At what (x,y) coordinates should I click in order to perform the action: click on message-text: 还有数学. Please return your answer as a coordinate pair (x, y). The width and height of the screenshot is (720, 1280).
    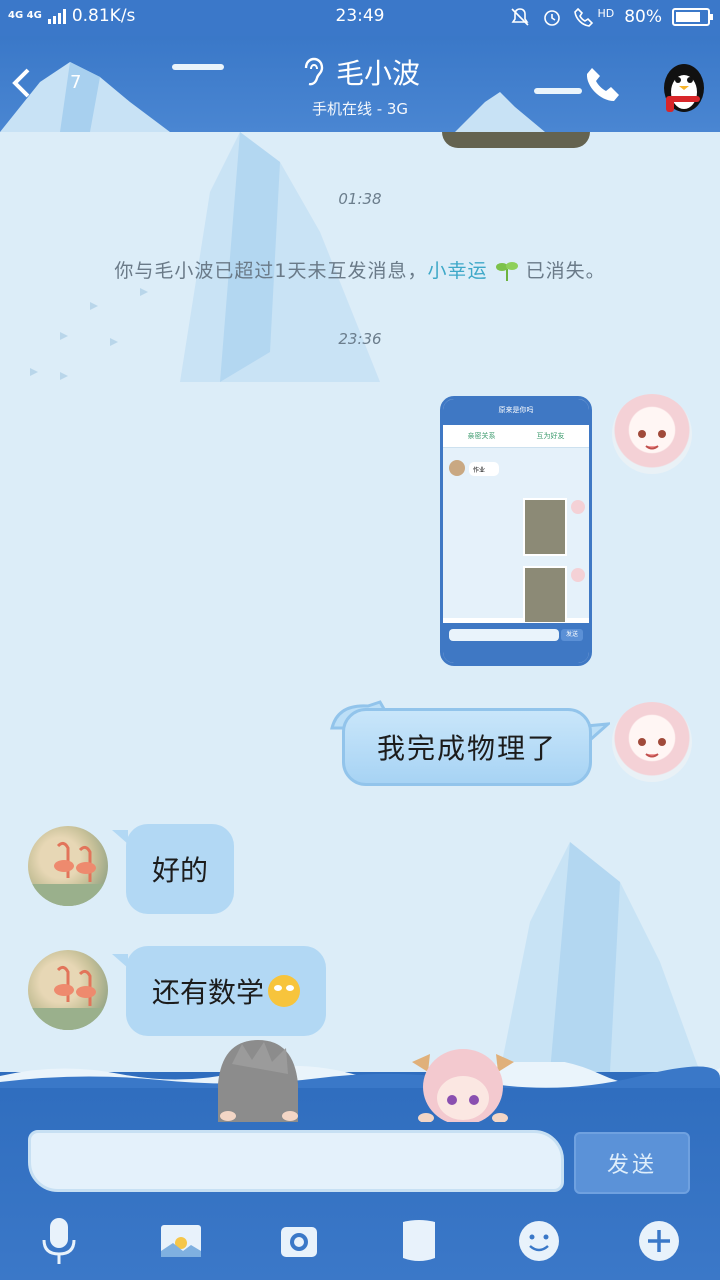
    Looking at the image, I should click on (208, 992).